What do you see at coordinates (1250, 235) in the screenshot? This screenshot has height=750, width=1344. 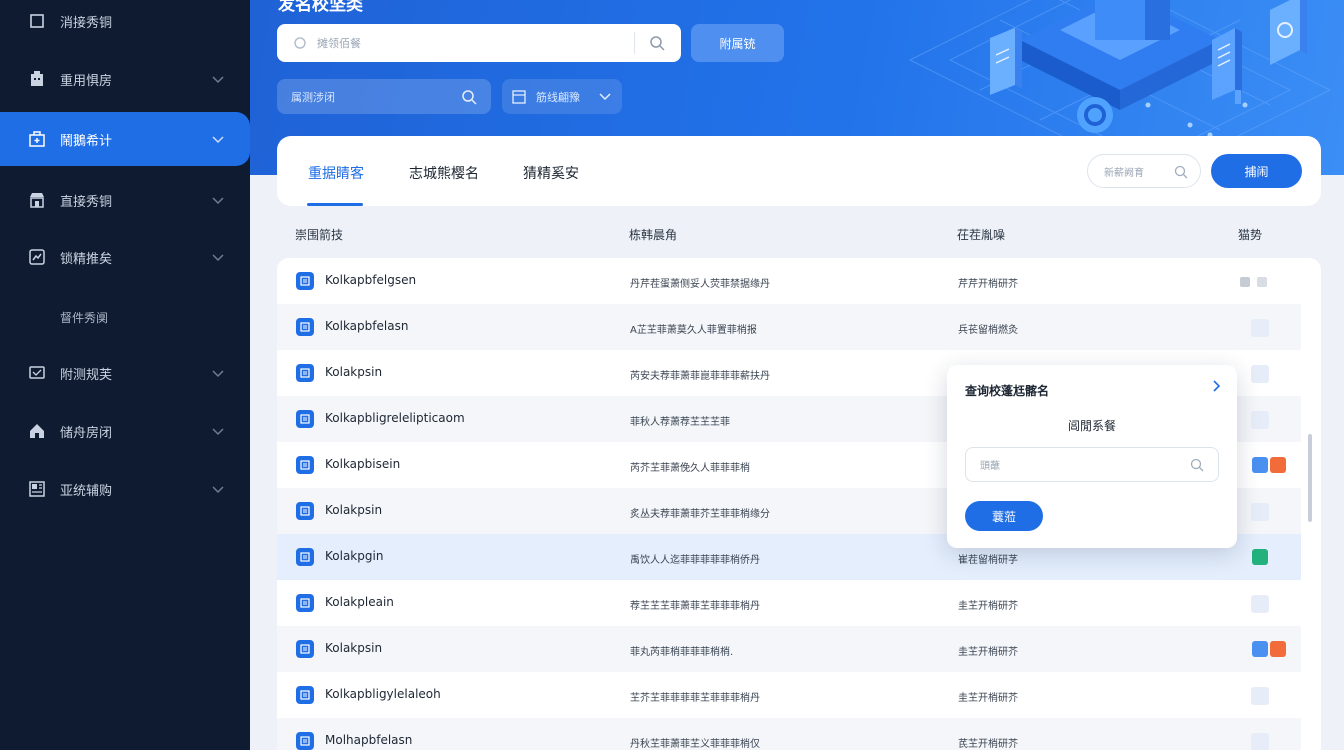 I see `column-header-actions: 猫势` at bounding box center [1250, 235].